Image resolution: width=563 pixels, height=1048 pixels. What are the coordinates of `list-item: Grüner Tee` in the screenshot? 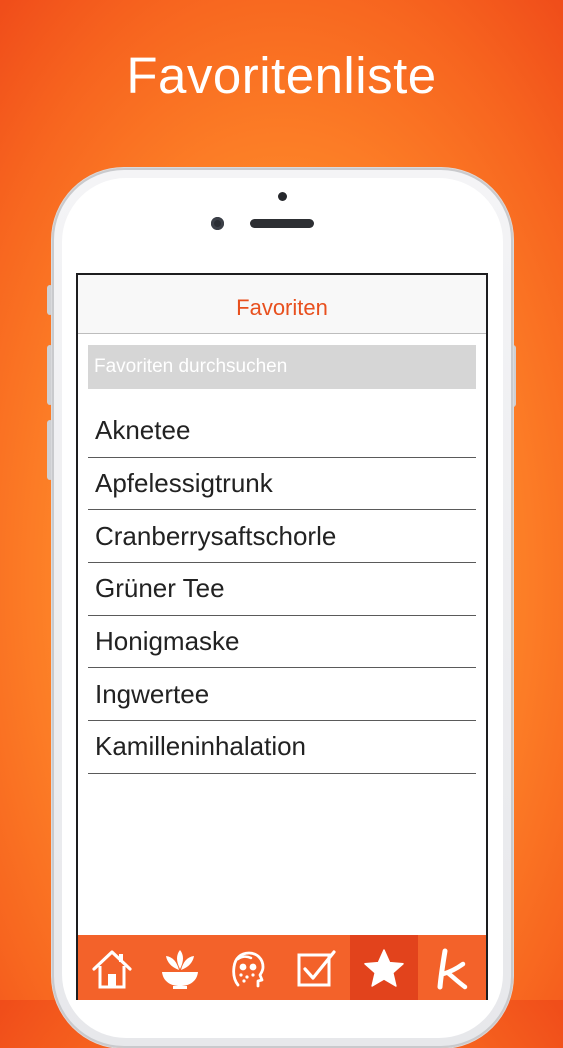 It's located at (282, 589).